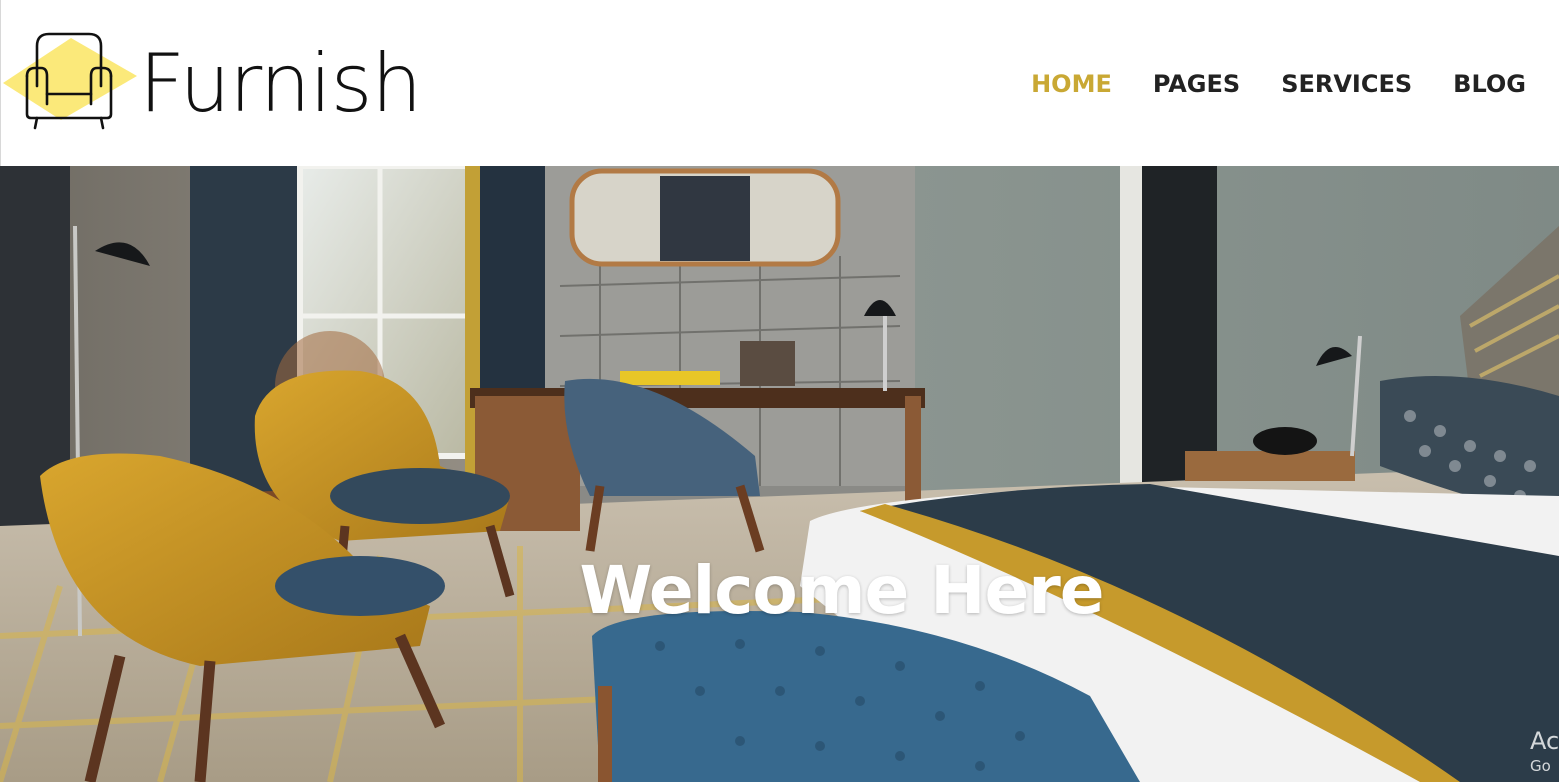 Image resolution: width=1559 pixels, height=782 pixels. What do you see at coordinates (1278, 84) in the screenshot?
I see `main-nav: HOME PAGES SERVICES BLOG` at bounding box center [1278, 84].